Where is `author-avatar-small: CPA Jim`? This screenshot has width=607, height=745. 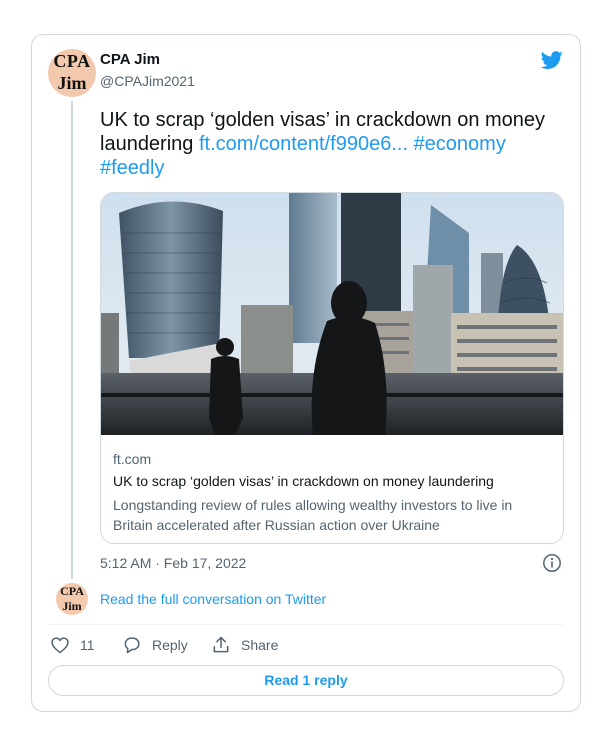 author-avatar-small: CPA Jim is located at coordinates (72, 599).